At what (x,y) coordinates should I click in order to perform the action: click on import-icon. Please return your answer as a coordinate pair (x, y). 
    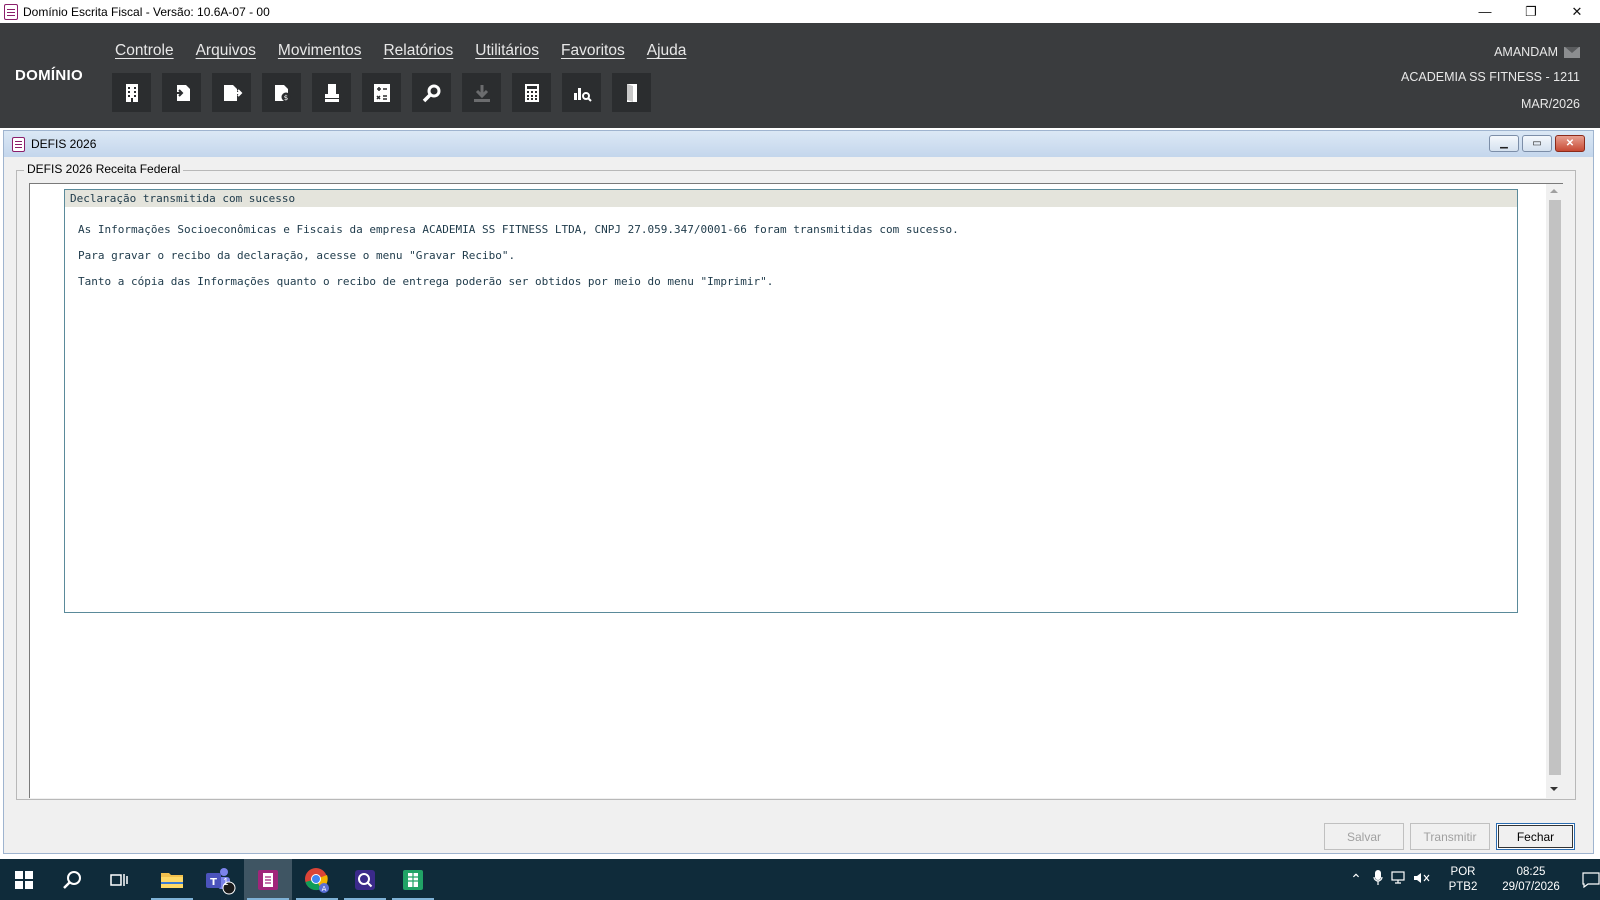
    Looking at the image, I should click on (181, 92).